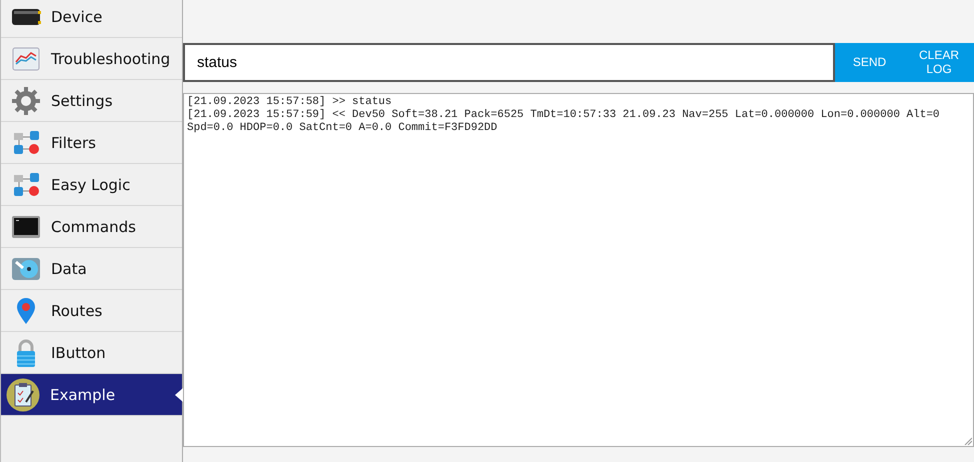 The width and height of the screenshot is (974, 462). What do you see at coordinates (290, 102) in the screenshot?
I see `log-line: [21.09.2023 15:57:58] >> status` at bounding box center [290, 102].